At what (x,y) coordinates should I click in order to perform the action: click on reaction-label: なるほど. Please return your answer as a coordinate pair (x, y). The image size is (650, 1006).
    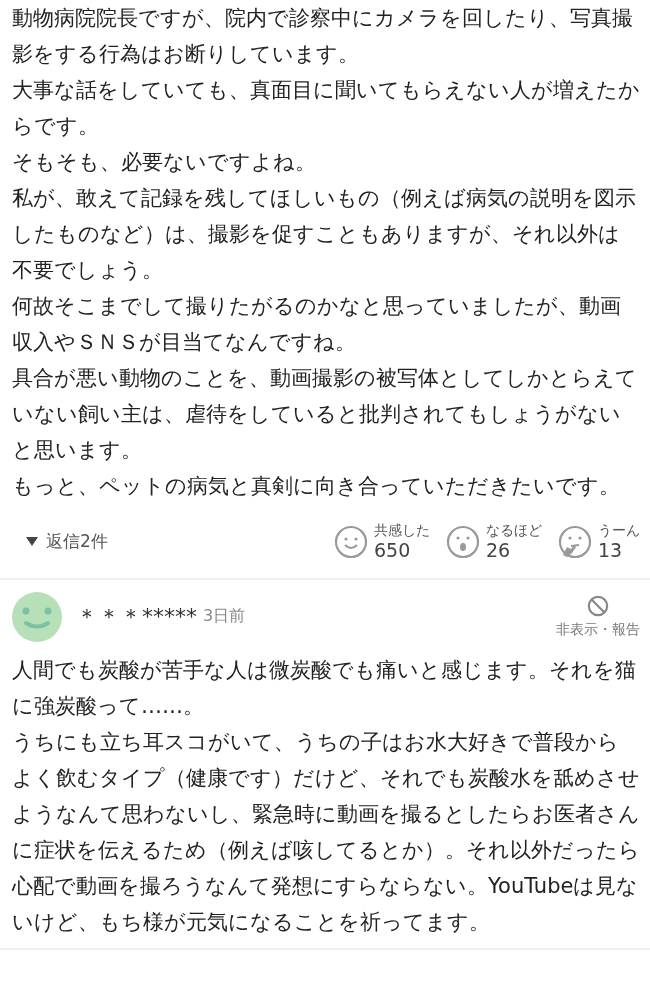
    Looking at the image, I should click on (514, 530).